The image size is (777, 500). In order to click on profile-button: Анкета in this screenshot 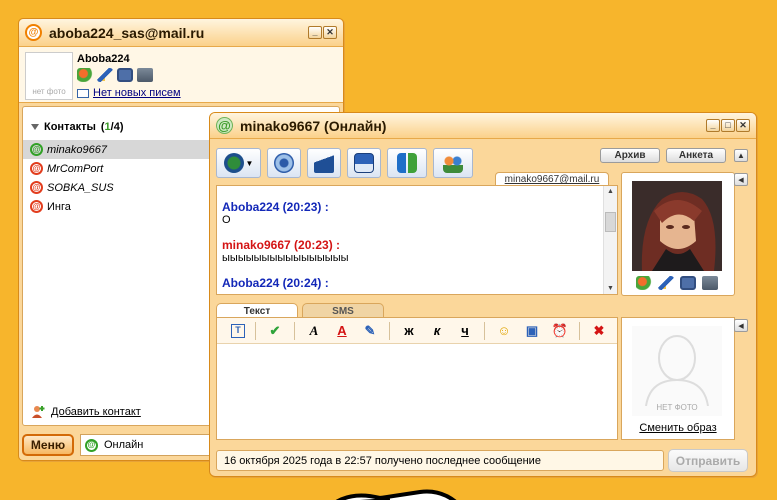, I will do `click(696, 155)`.